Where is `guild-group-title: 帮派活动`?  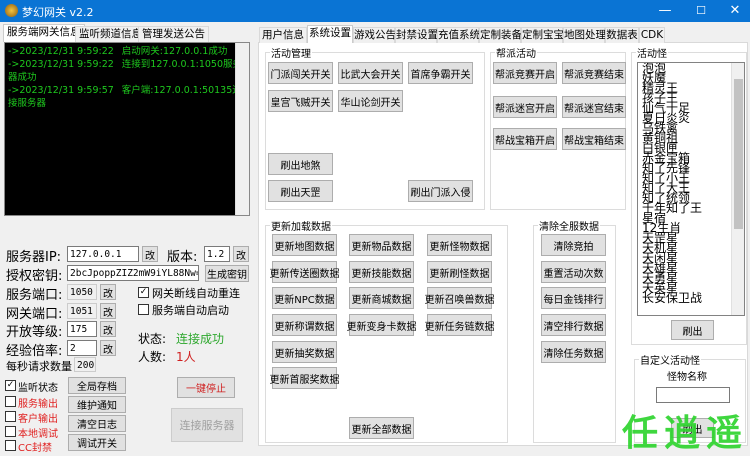
guild-group-title: 帮派活动 is located at coordinates (516, 52).